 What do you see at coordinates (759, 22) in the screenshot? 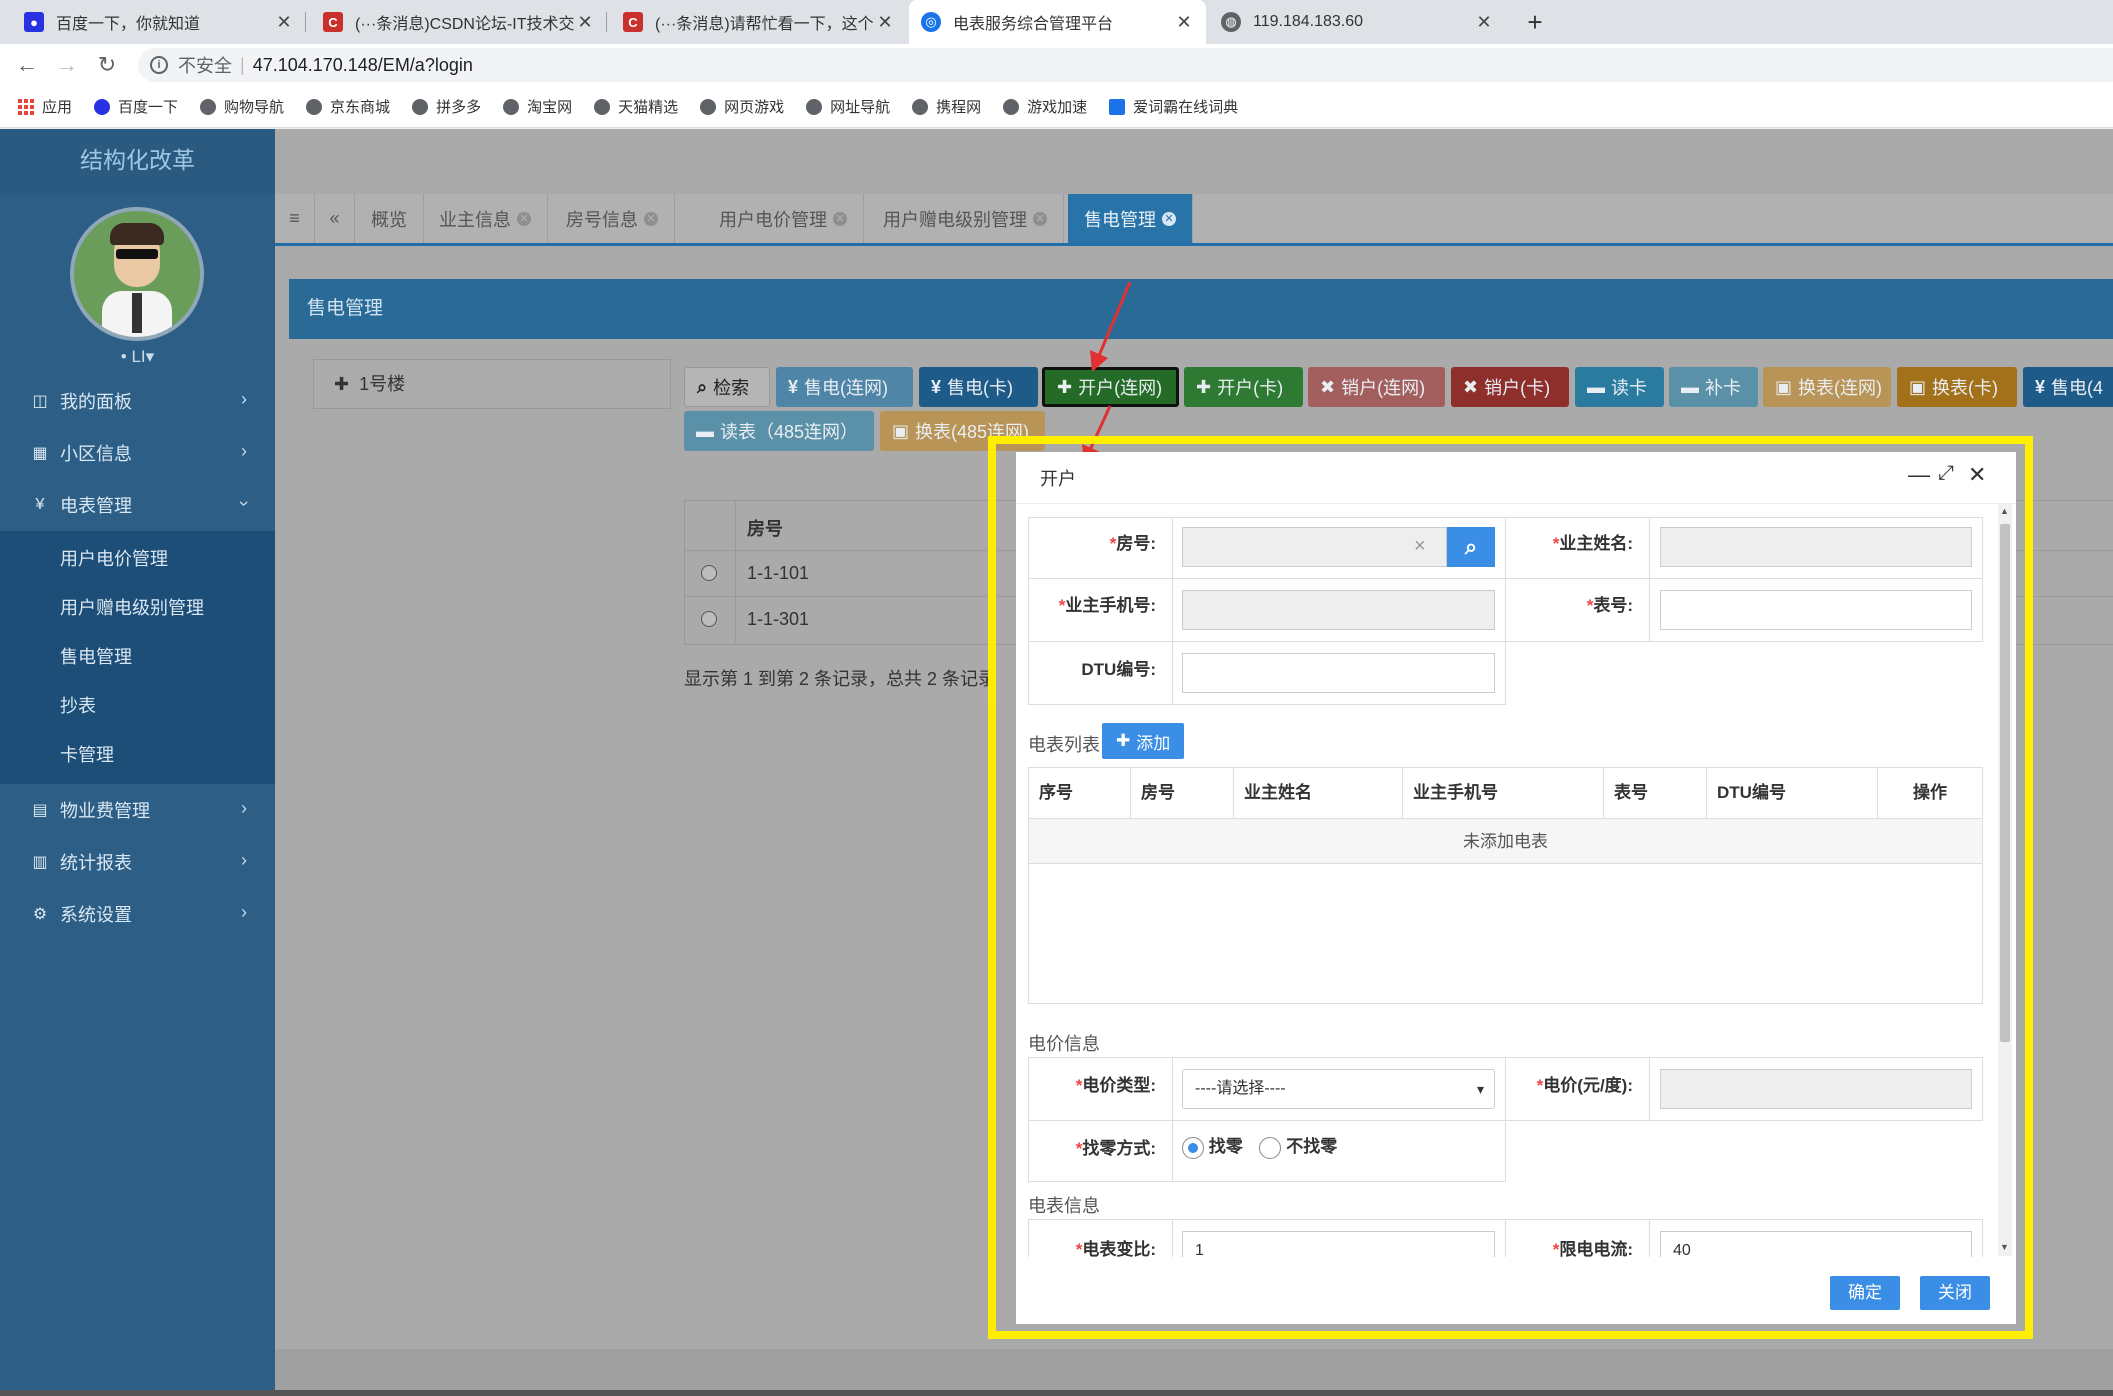
I see `browser-tab-csdn-question: C (···条消息)请帮忙看一下，这个窗口 ✕` at bounding box center [759, 22].